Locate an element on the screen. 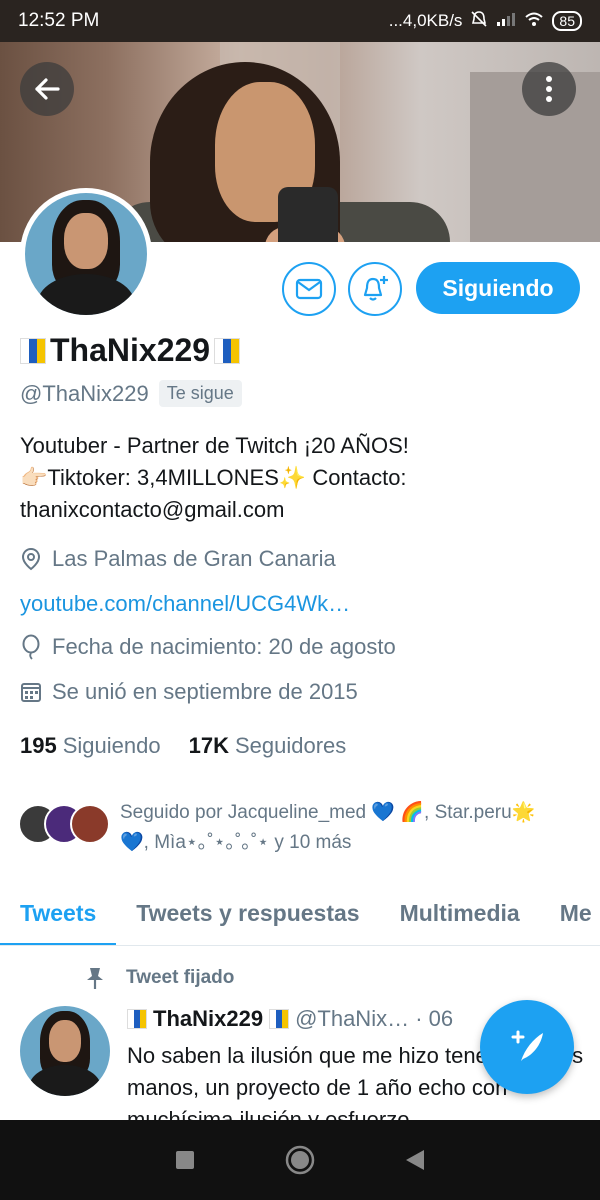 Image resolution: width=600 pixels, height=1200 pixels. tab-media: Multimedia is located at coordinates (460, 912).